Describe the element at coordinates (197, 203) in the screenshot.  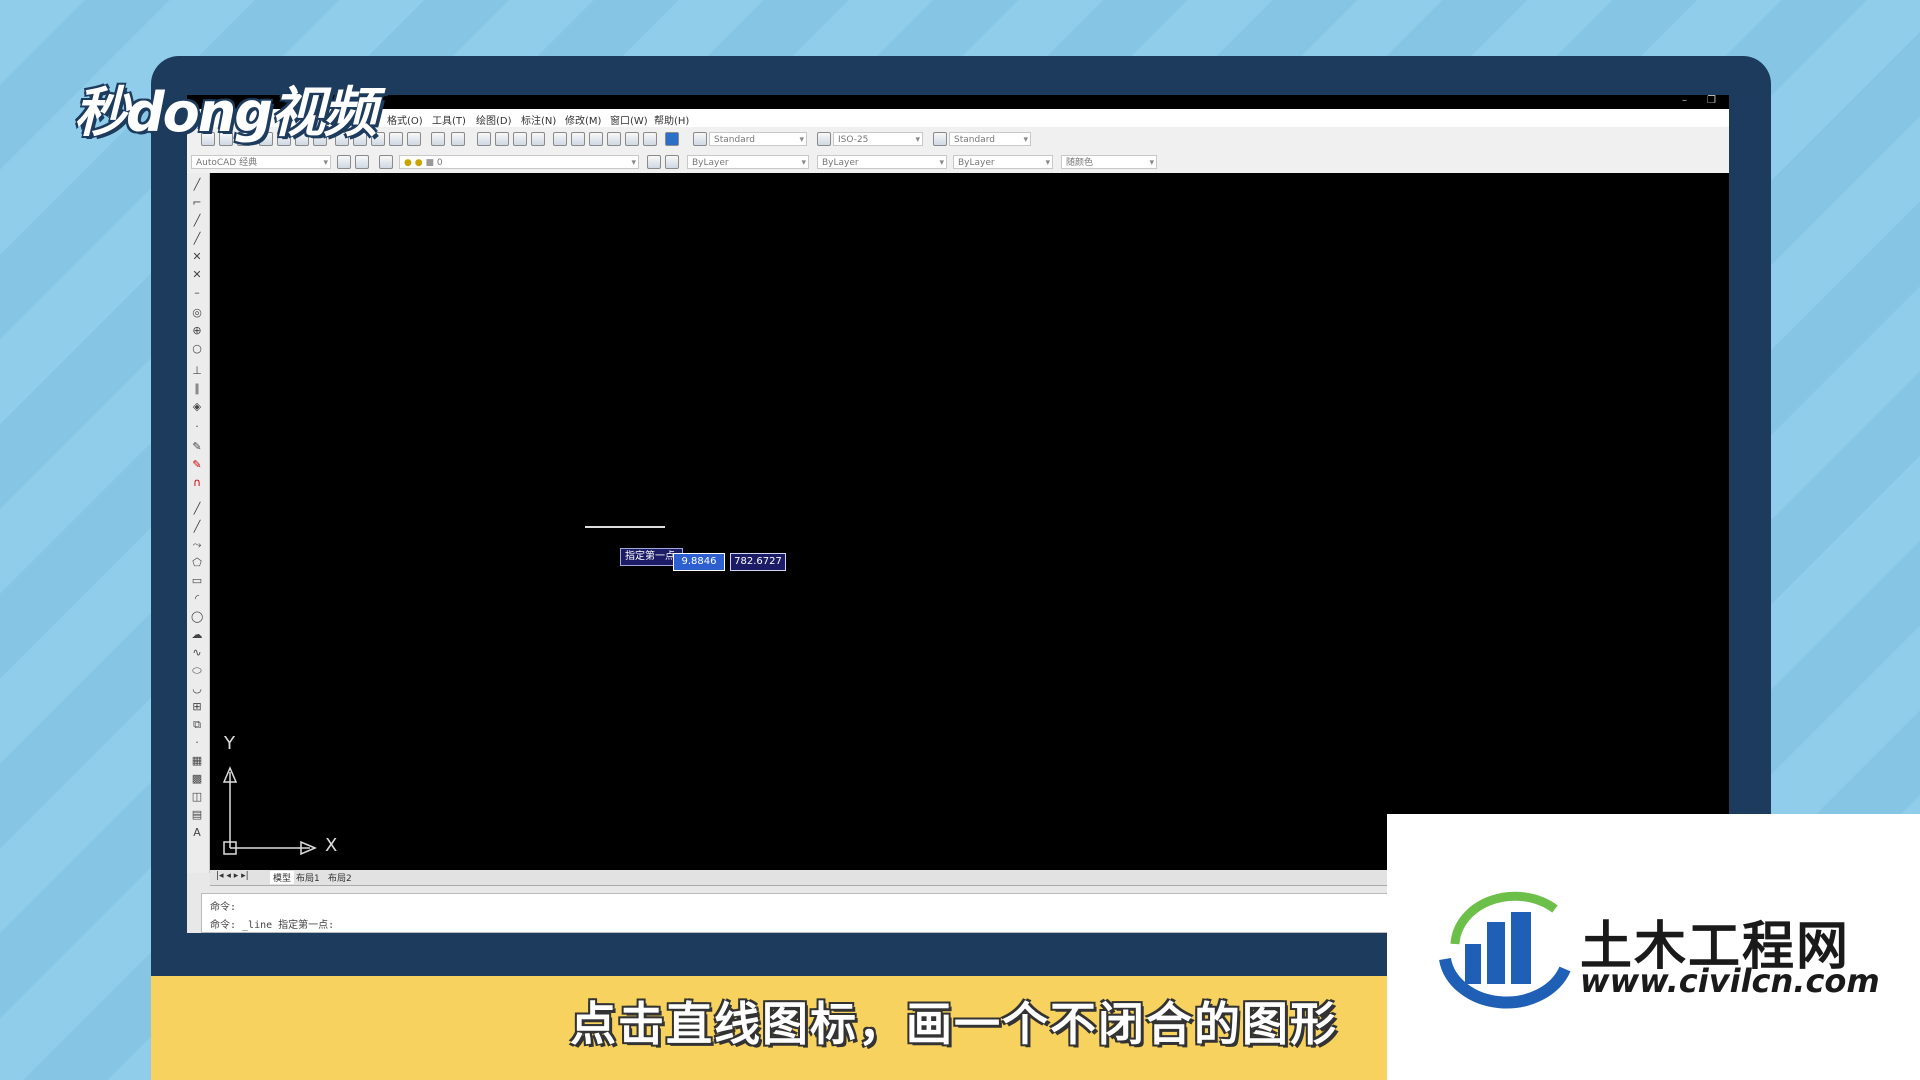
I see `polyline-icon: ⌐` at that location.